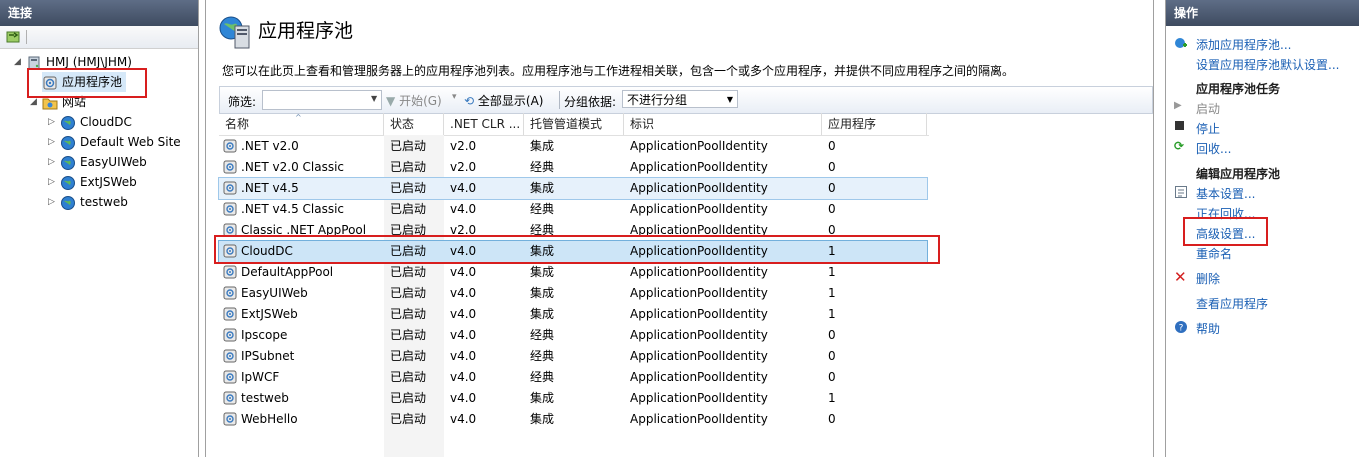 The height and width of the screenshot is (457, 1359). I want to click on tree-site-item: ▷ ExtJSWeb, so click(92, 182).